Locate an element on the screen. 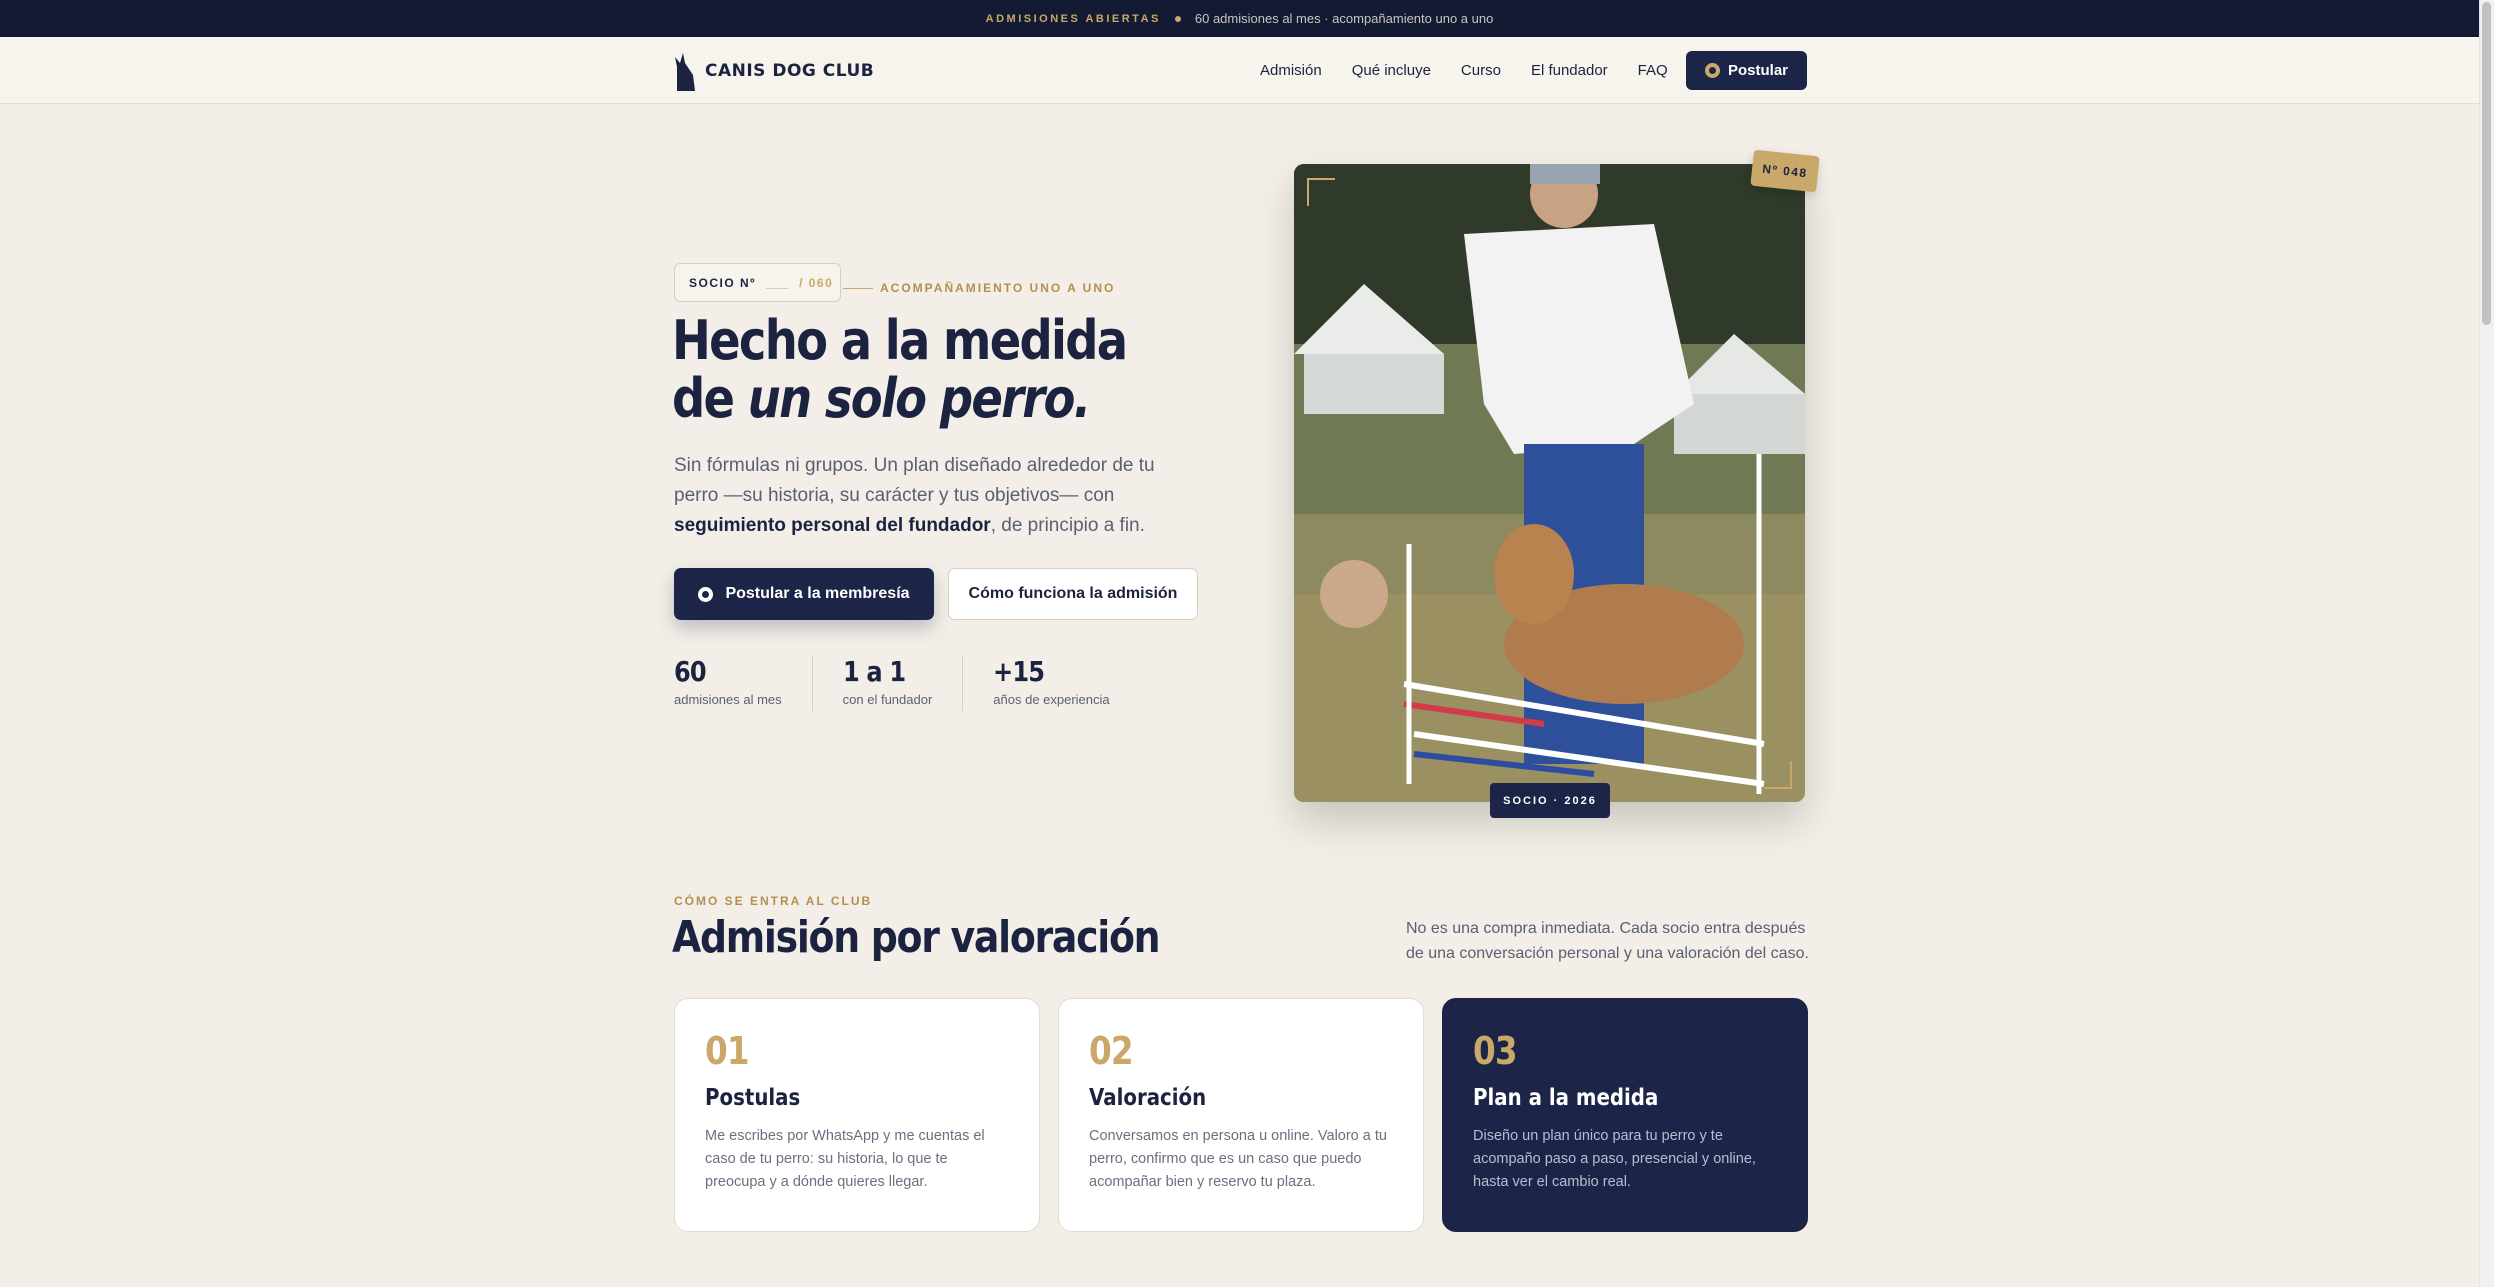 The height and width of the screenshot is (1287, 2494). admission-kicker: CÓMO SE ENTRA AL CLUB is located at coordinates (773, 901).